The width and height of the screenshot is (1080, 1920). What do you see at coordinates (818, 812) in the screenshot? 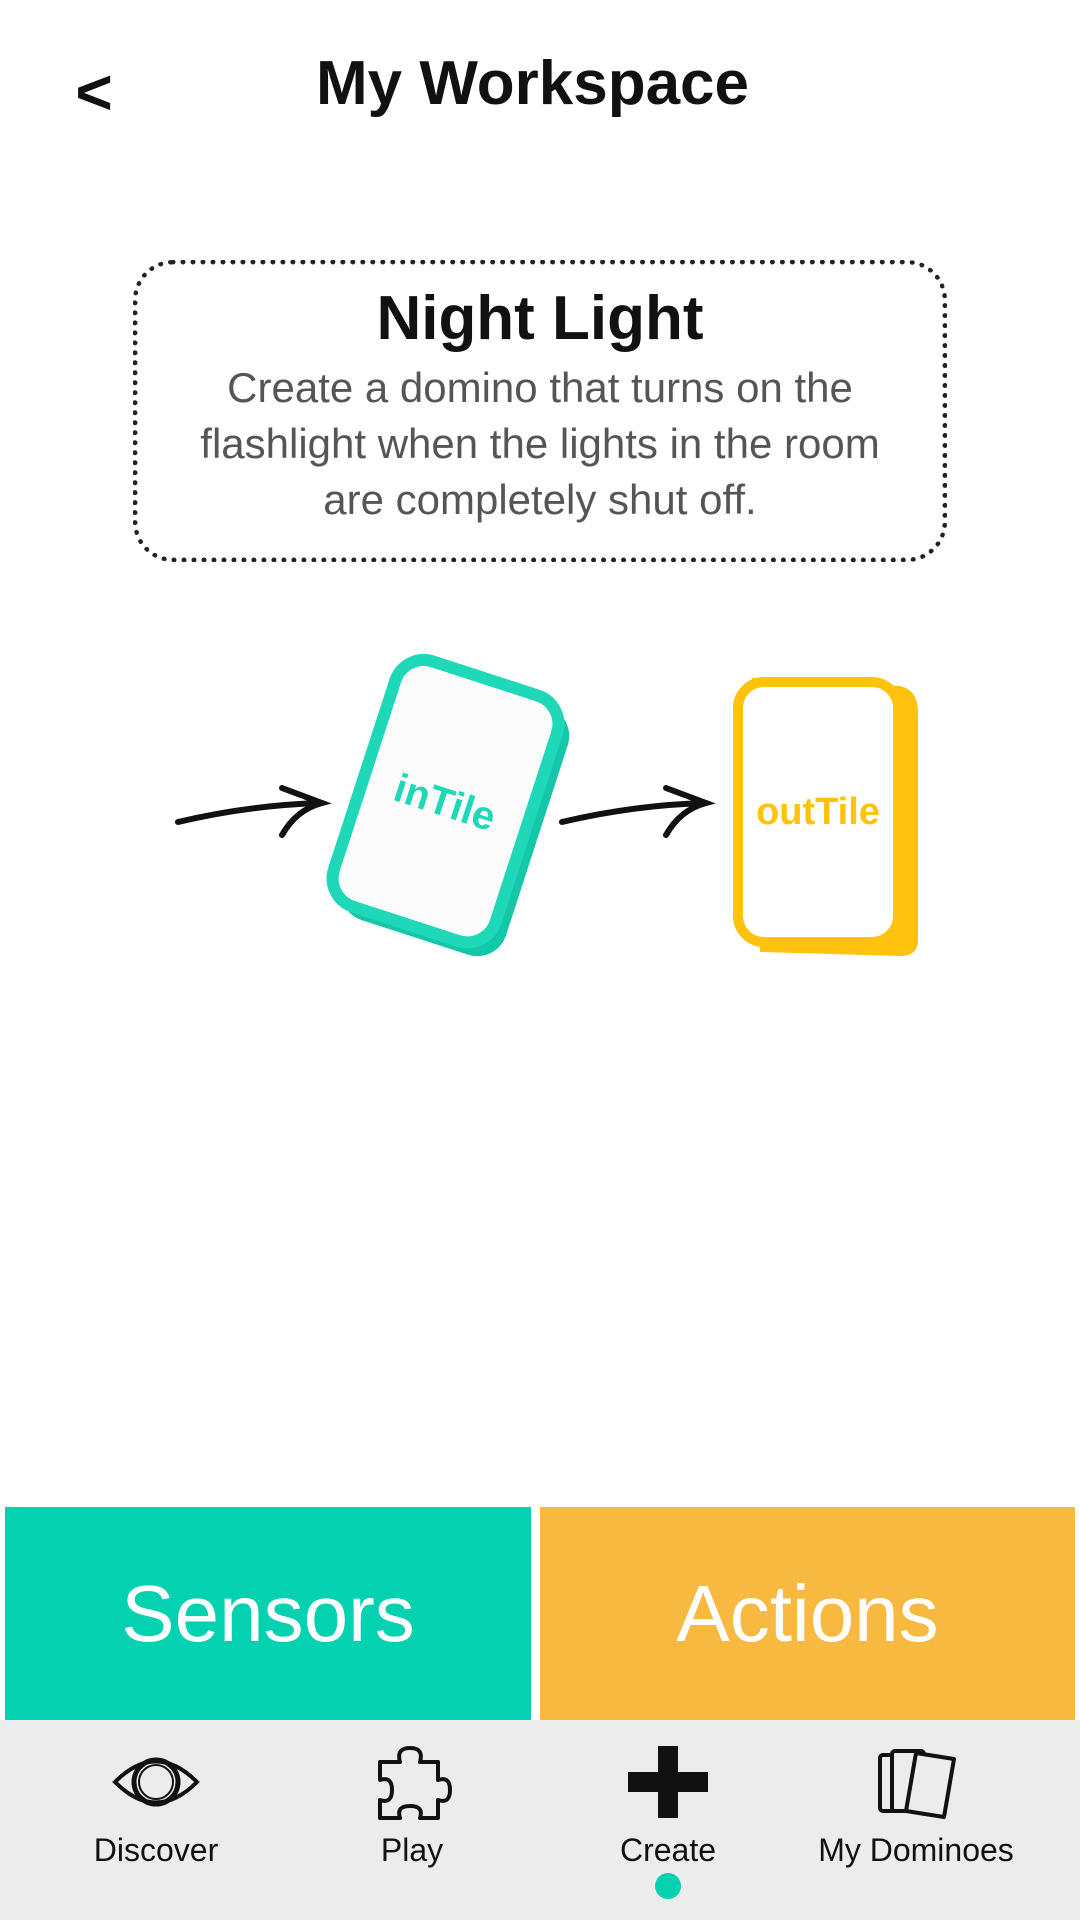
I see `out-tile-label: outTile` at bounding box center [818, 812].